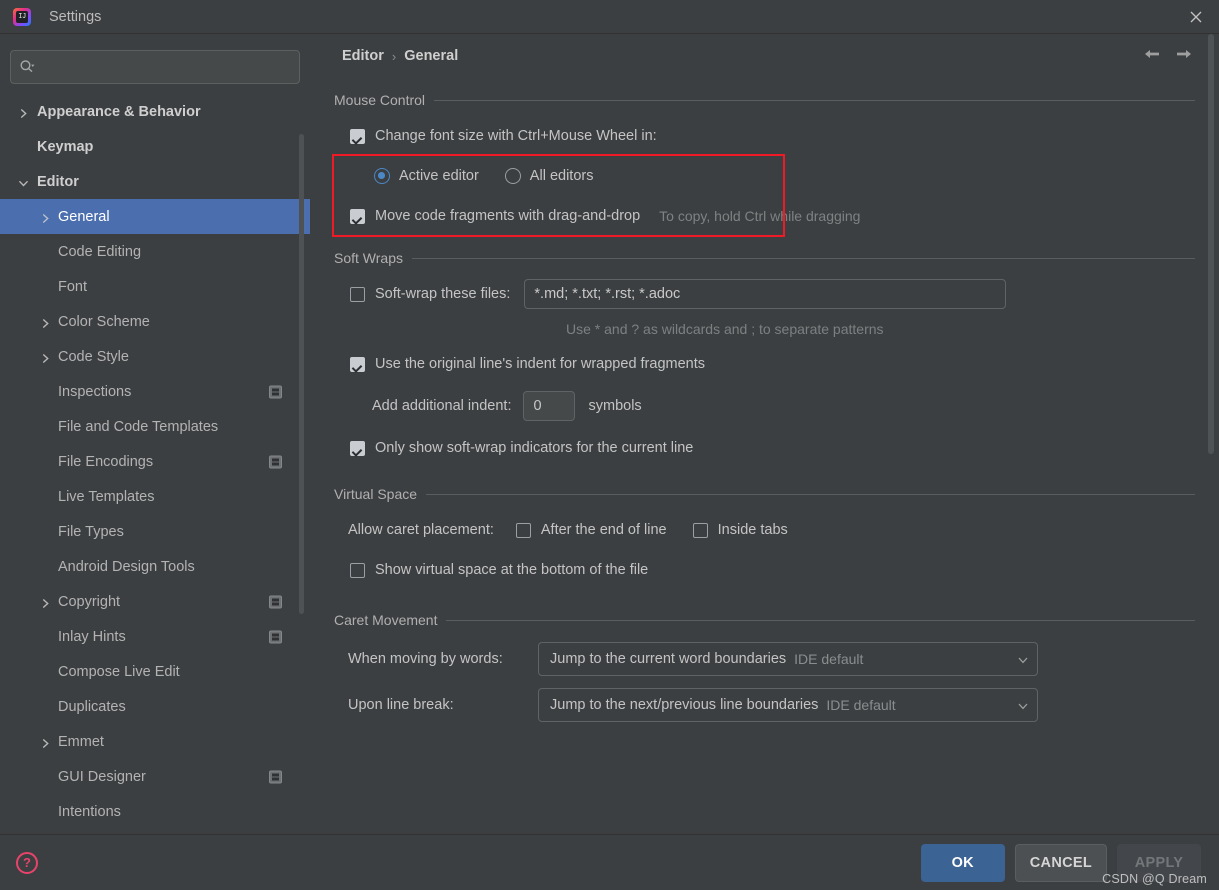 This screenshot has width=1219, height=890. Describe the element at coordinates (382, 176) in the screenshot. I see `radio-active-editor` at that location.